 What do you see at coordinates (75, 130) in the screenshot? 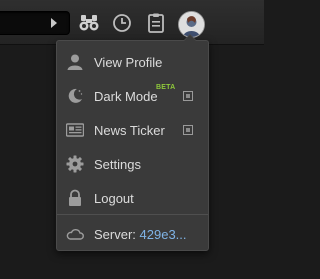
I see `news-icon` at bounding box center [75, 130].